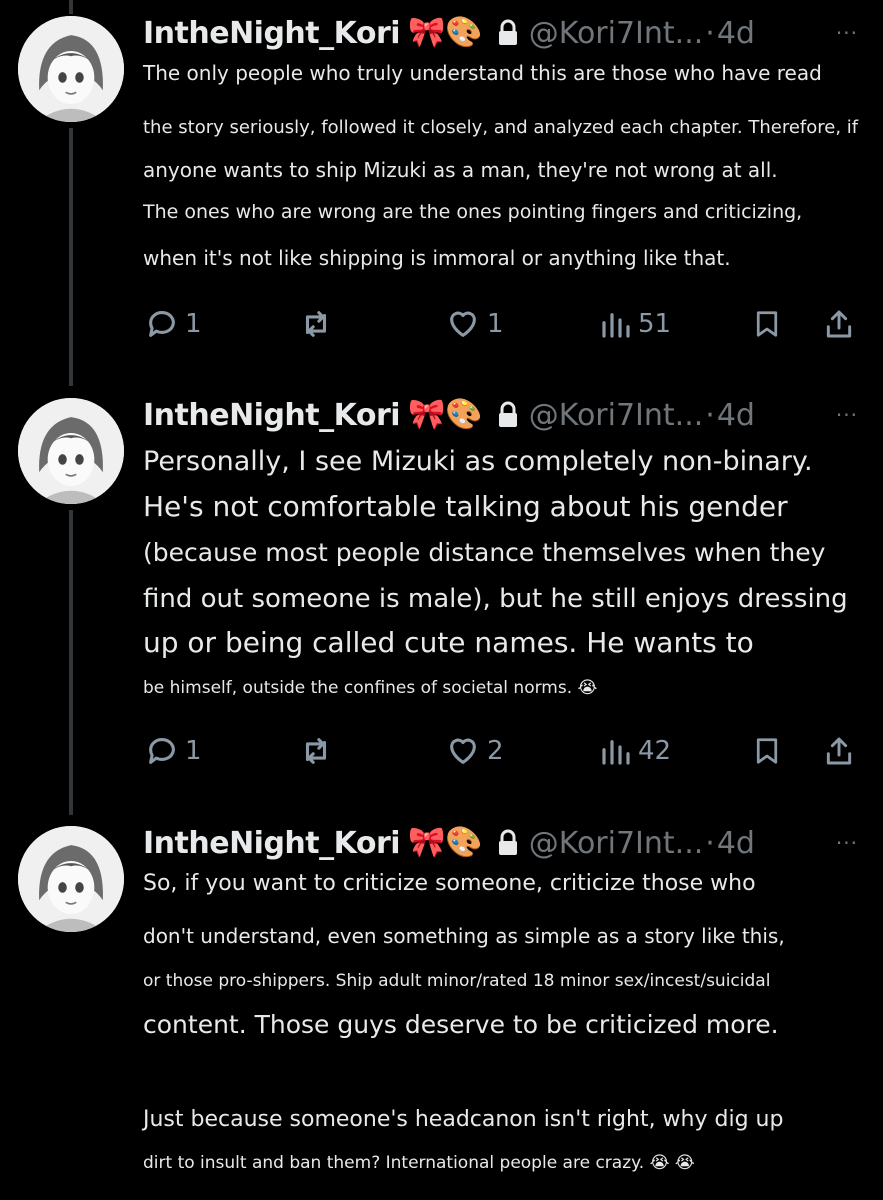 The image size is (883, 1200). Describe the element at coordinates (655, 324) in the screenshot. I see `view-count: 51` at that location.